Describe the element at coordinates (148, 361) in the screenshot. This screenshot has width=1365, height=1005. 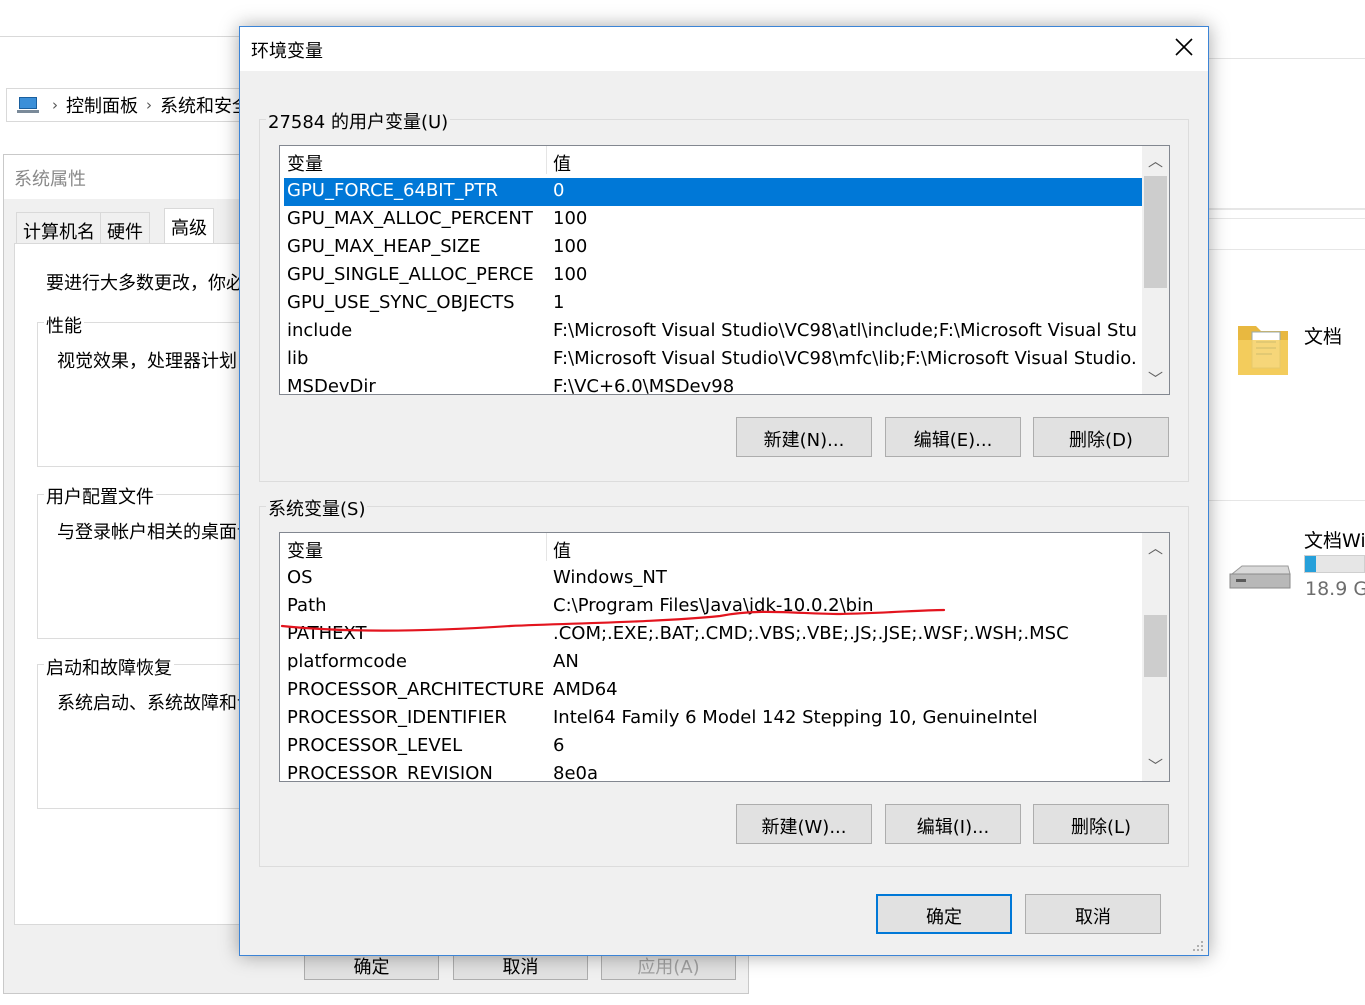
I see `performance-description: 视觉效果，处理器计划，内存使用，以及虚拟内存` at that location.